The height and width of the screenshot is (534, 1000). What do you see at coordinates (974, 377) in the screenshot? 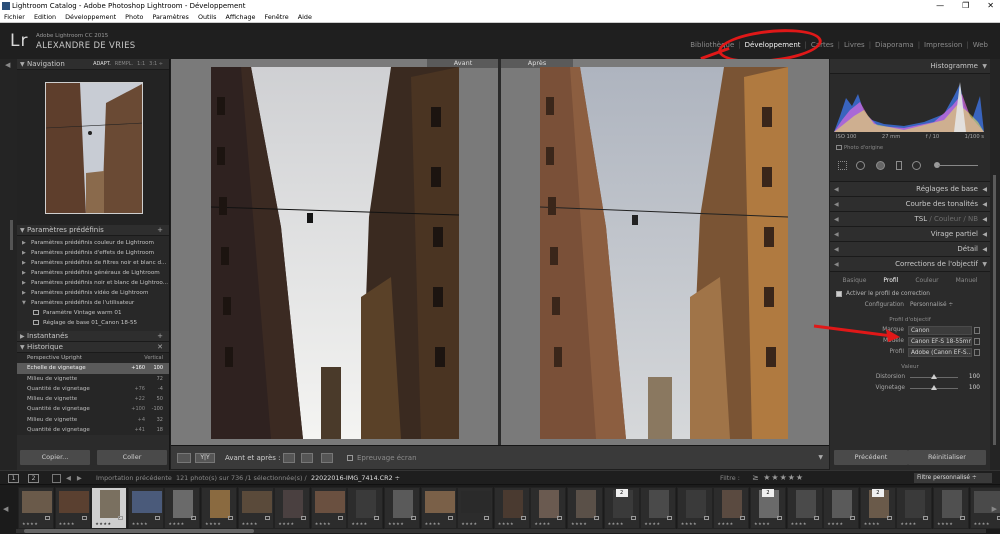
I see `distortion-value: 100` at bounding box center [974, 377].